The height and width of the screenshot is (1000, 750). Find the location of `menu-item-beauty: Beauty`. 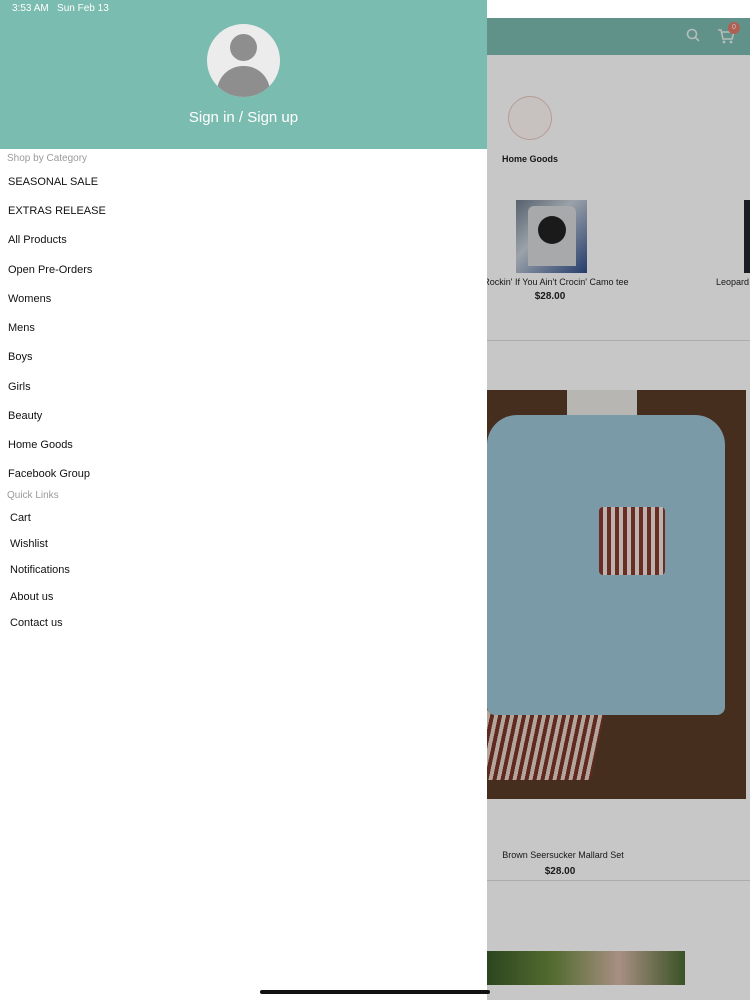

menu-item-beauty: Beauty is located at coordinates (25, 416).